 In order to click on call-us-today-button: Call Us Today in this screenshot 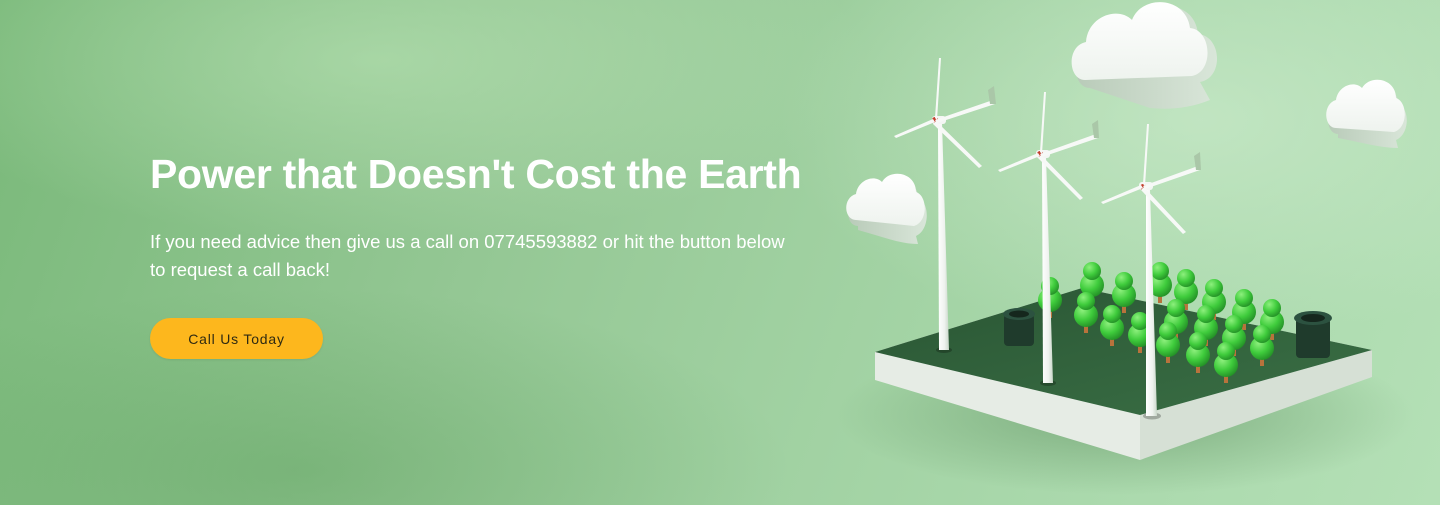, I will do `click(236, 338)`.